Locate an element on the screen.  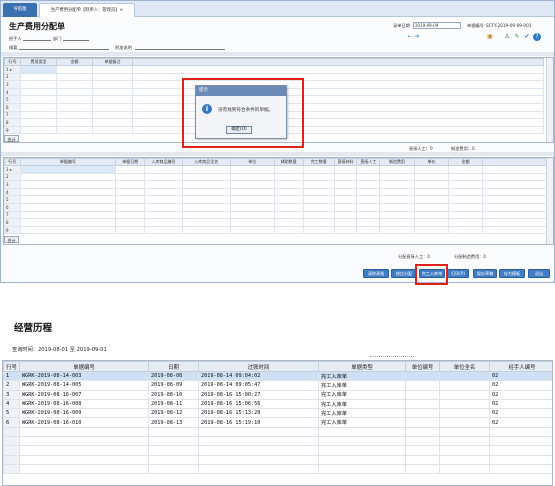
cell-date: 2019-08-12 is located at coordinates (173, 413).